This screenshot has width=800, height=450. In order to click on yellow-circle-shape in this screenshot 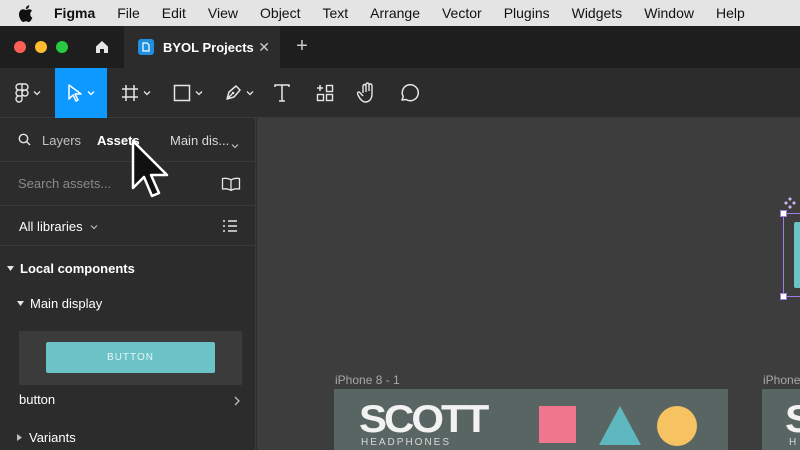, I will do `click(677, 426)`.